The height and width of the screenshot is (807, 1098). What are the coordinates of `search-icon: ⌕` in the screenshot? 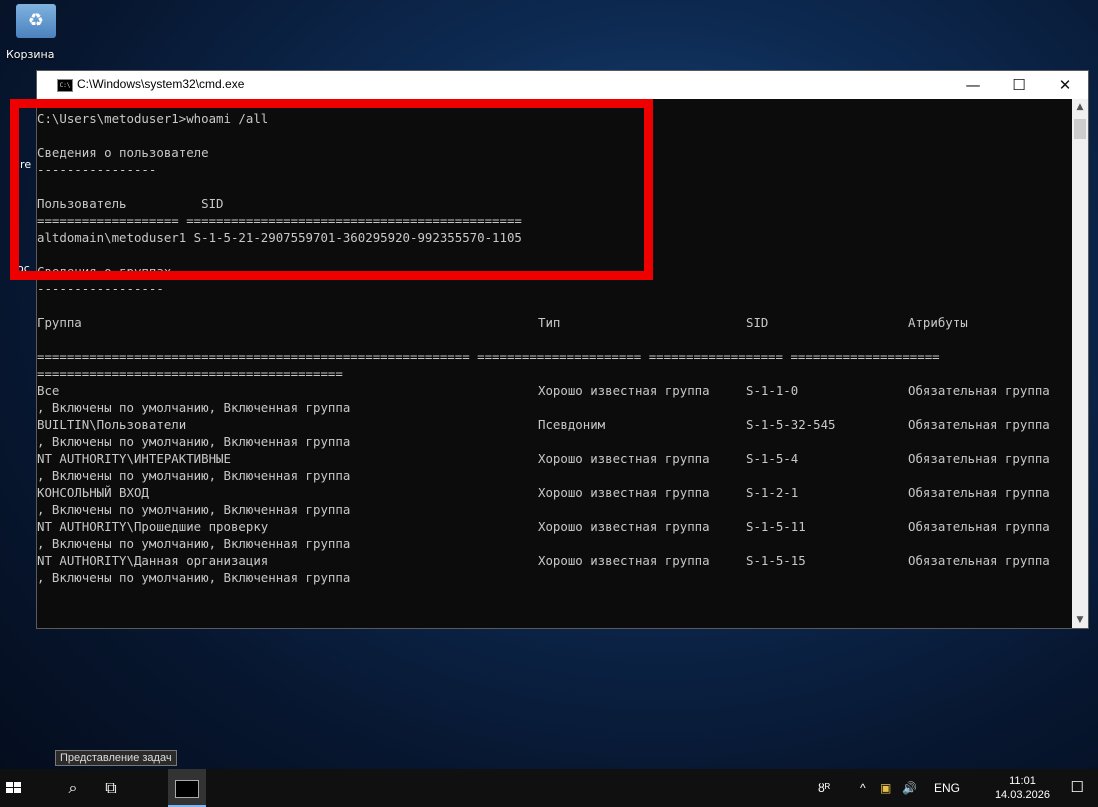 It's located at (73, 788).